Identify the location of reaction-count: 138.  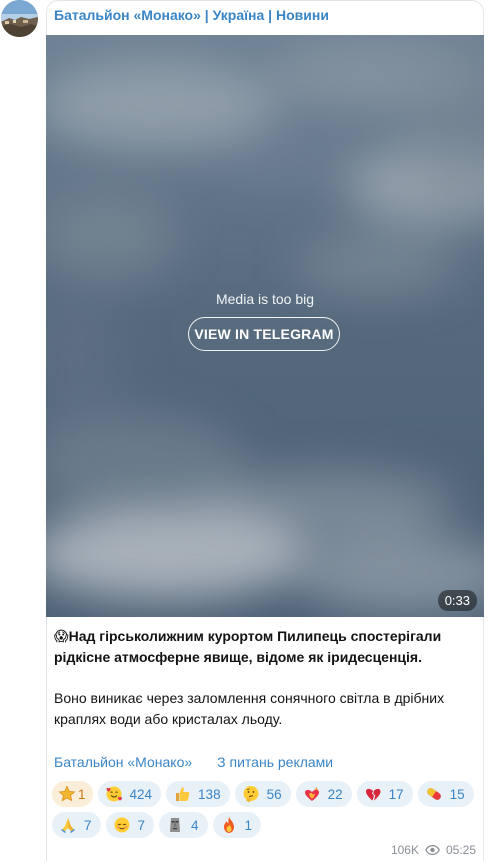
(209, 794).